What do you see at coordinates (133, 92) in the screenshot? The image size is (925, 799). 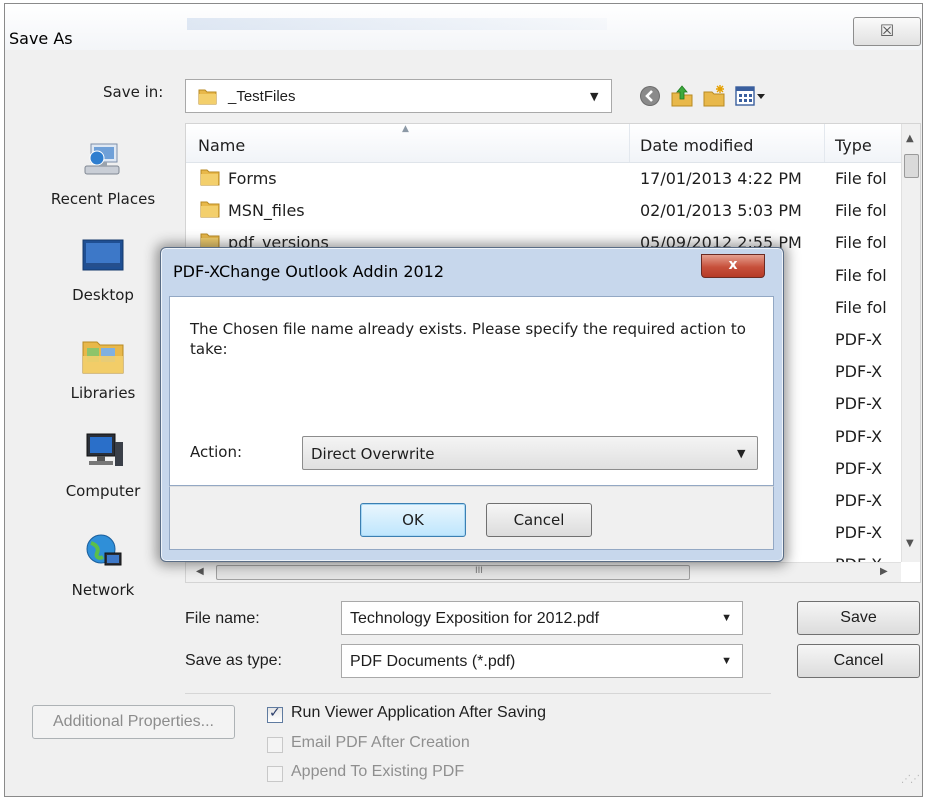 I see `save-in-label: Save in:` at bounding box center [133, 92].